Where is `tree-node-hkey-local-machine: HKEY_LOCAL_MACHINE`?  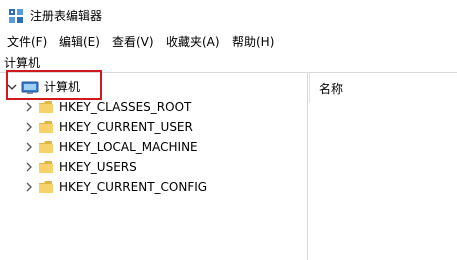 tree-node-hkey-local-machine: HKEY_LOCAL_MACHINE is located at coordinates (153, 147).